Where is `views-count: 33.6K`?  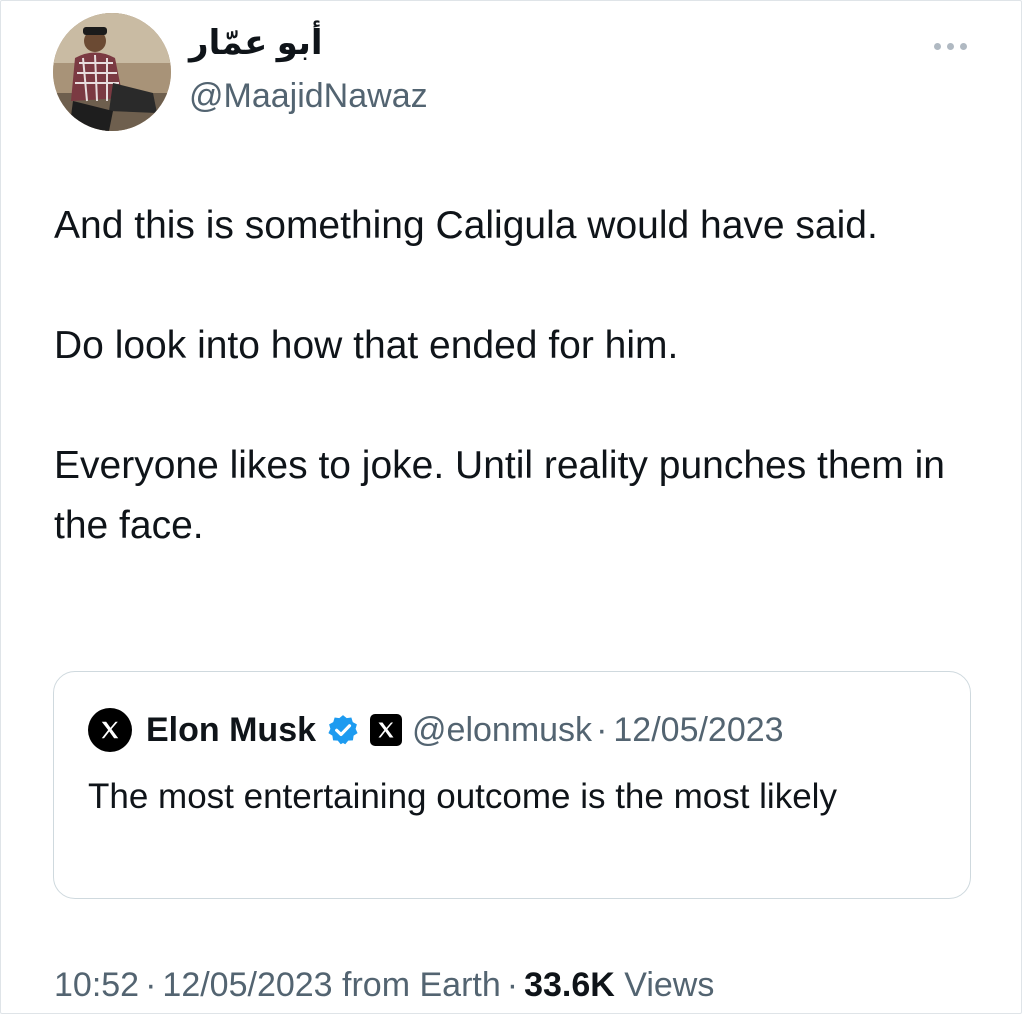
views-count: 33.6K is located at coordinates (569, 985).